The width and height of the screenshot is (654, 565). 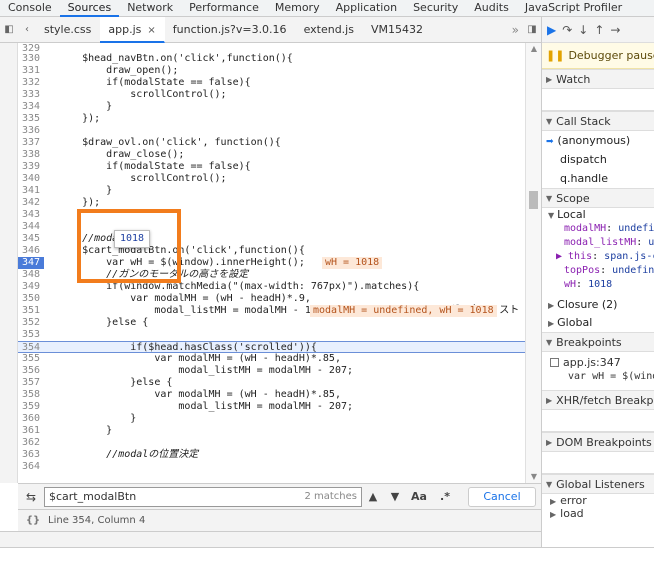 I want to click on code-line: 339 if(modalState == false){, so click(x=136, y=166).